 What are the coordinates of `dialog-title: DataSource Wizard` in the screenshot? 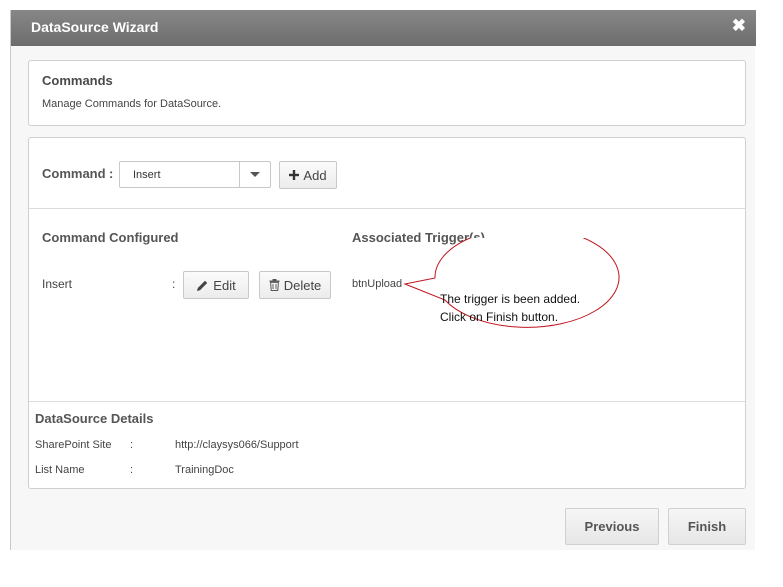 It's located at (95, 27).